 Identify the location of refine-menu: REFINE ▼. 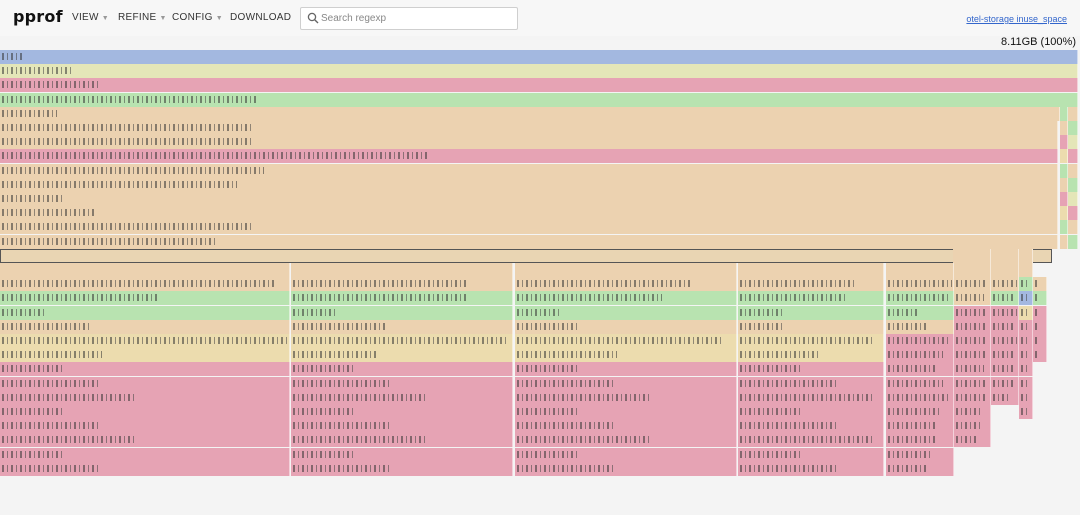
(142, 17).